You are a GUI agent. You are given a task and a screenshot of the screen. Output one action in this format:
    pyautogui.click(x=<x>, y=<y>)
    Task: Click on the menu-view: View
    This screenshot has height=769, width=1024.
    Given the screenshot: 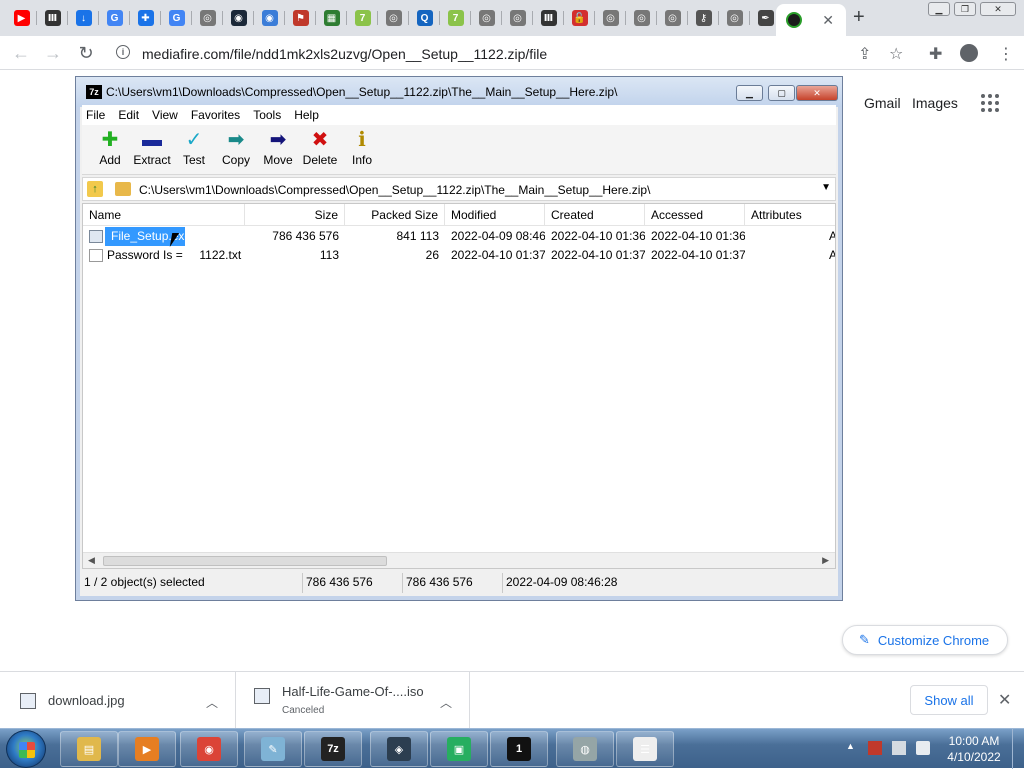 What is the action you would take?
    pyautogui.click(x=165, y=115)
    